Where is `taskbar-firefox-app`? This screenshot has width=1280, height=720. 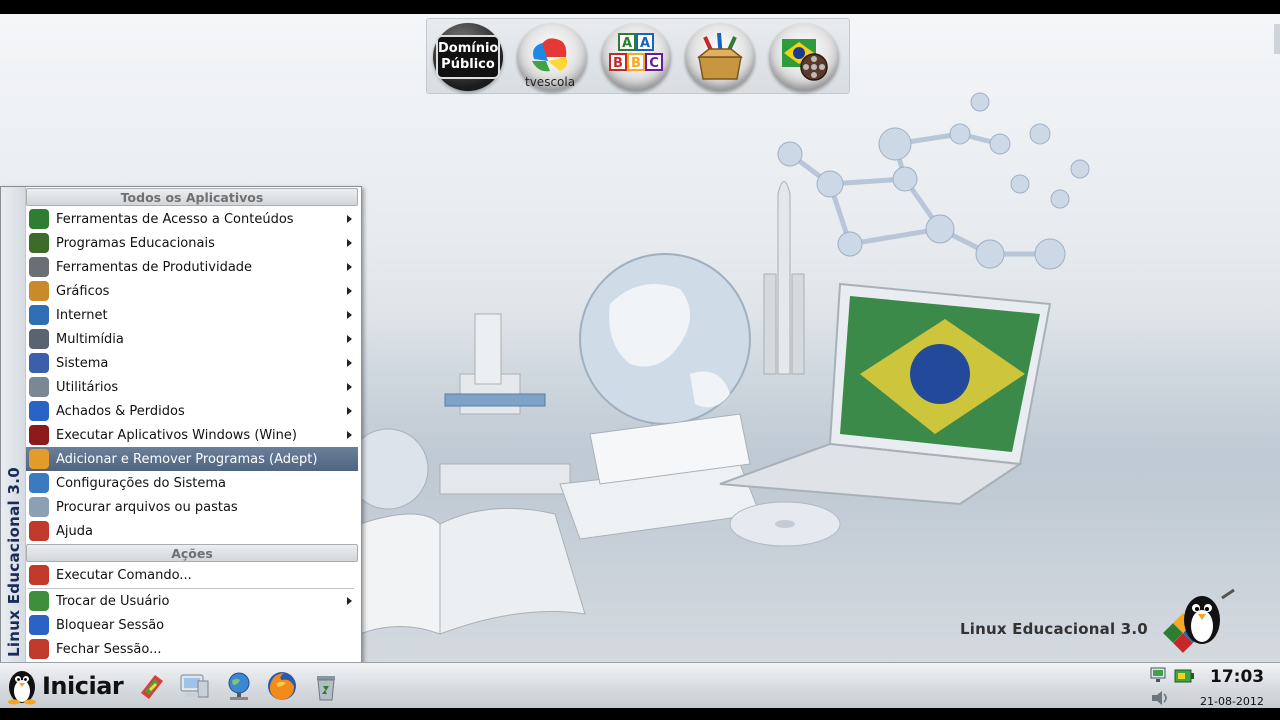
taskbar-firefox-app is located at coordinates (282, 686).